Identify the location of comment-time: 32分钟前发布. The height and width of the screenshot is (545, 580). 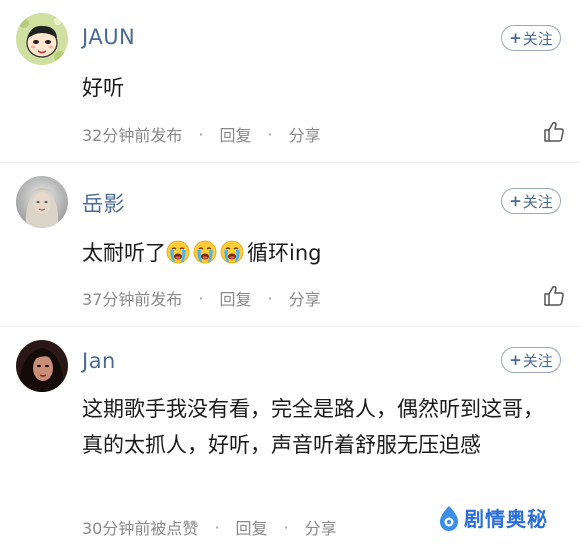
(132, 135).